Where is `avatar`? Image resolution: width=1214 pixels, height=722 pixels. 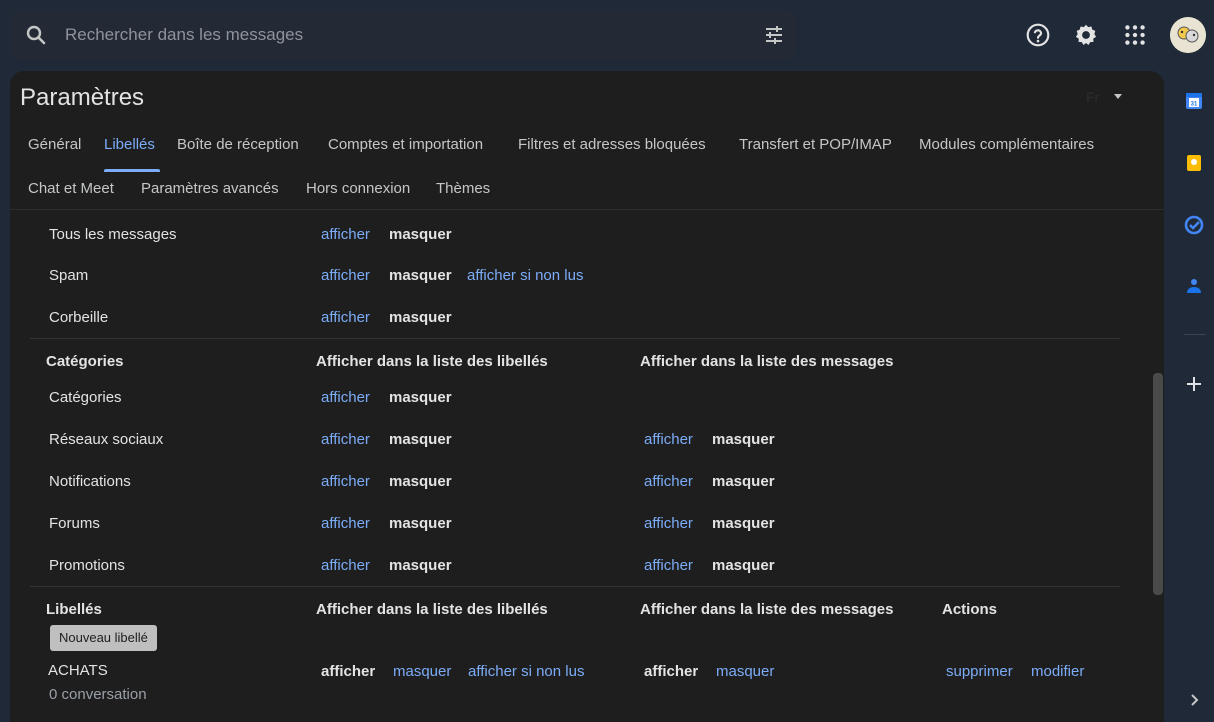
avatar is located at coordinates (1188, 35).